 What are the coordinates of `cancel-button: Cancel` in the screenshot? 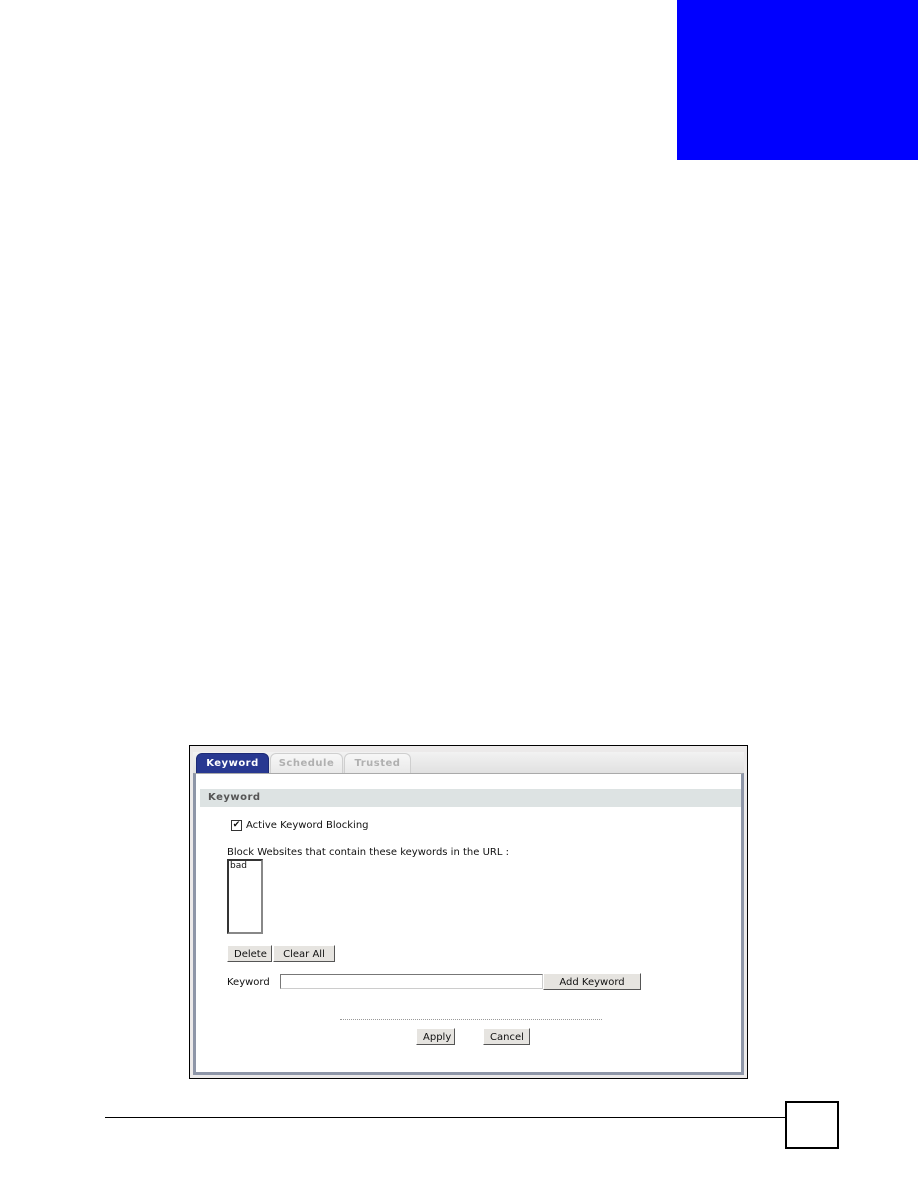 It's located at (506, 1036).